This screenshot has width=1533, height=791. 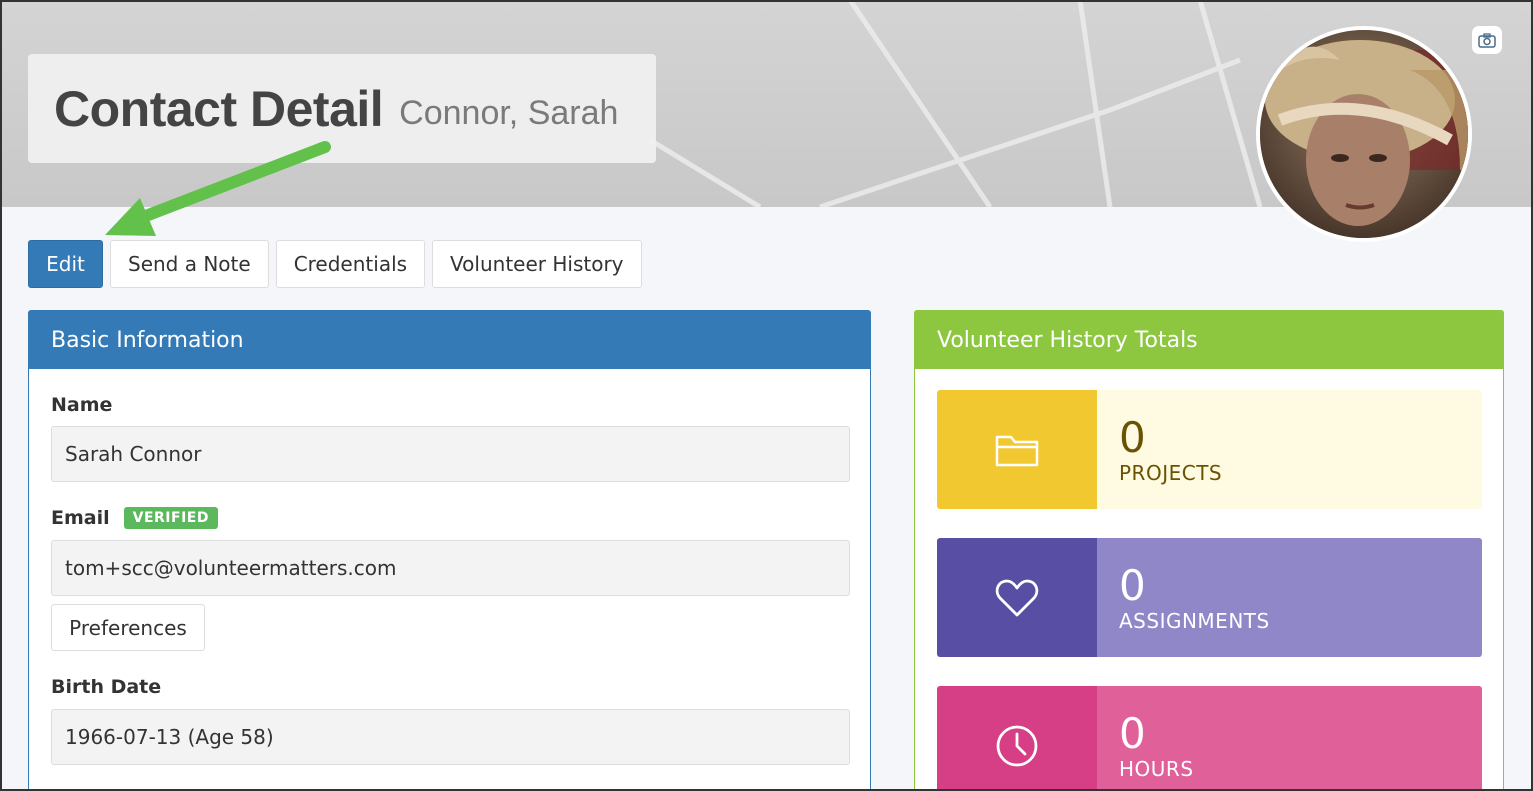 I want to click on preferences-button: Preferences, so click(x=128, y=627).